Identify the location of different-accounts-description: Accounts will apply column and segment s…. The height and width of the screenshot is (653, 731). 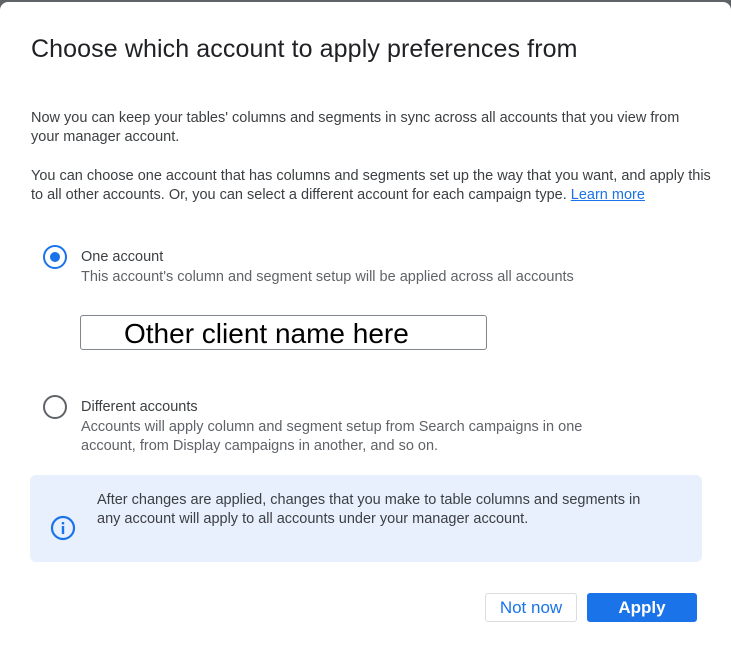
(332, 436).